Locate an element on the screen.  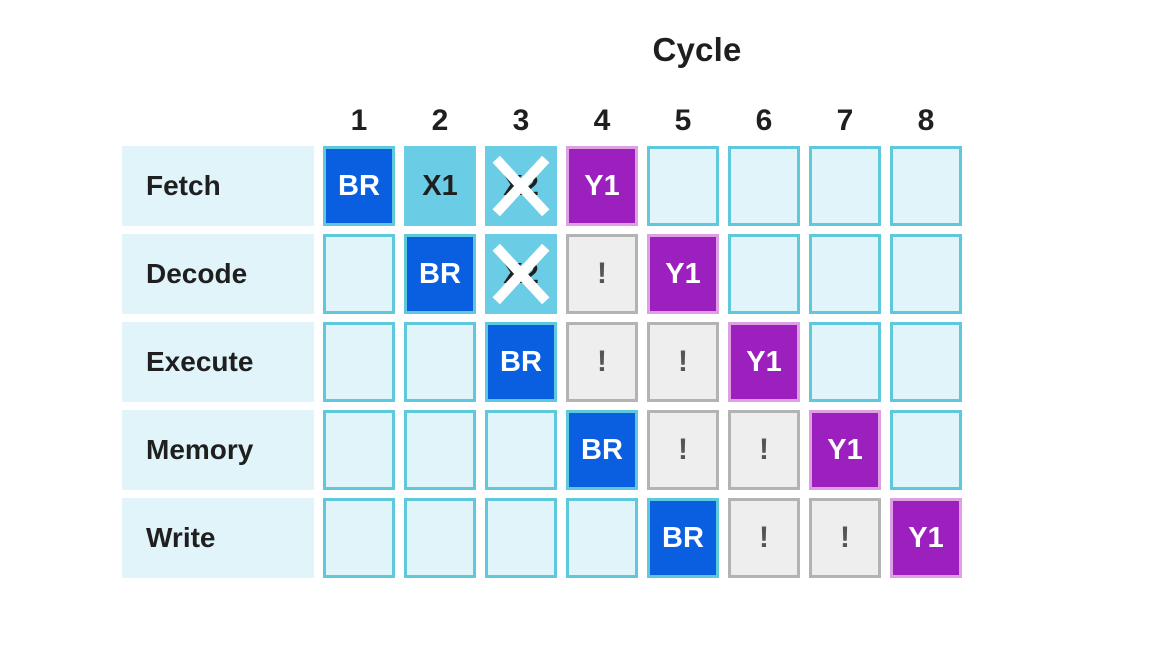
column-header-6: 6 is located at coordinates (764, 120).